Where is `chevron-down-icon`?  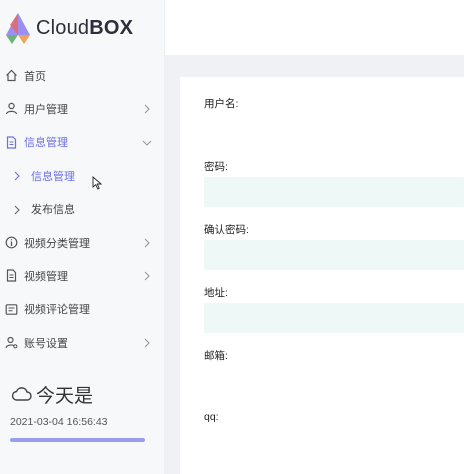
chevron-down-icon is located at coordinates (147, 143).